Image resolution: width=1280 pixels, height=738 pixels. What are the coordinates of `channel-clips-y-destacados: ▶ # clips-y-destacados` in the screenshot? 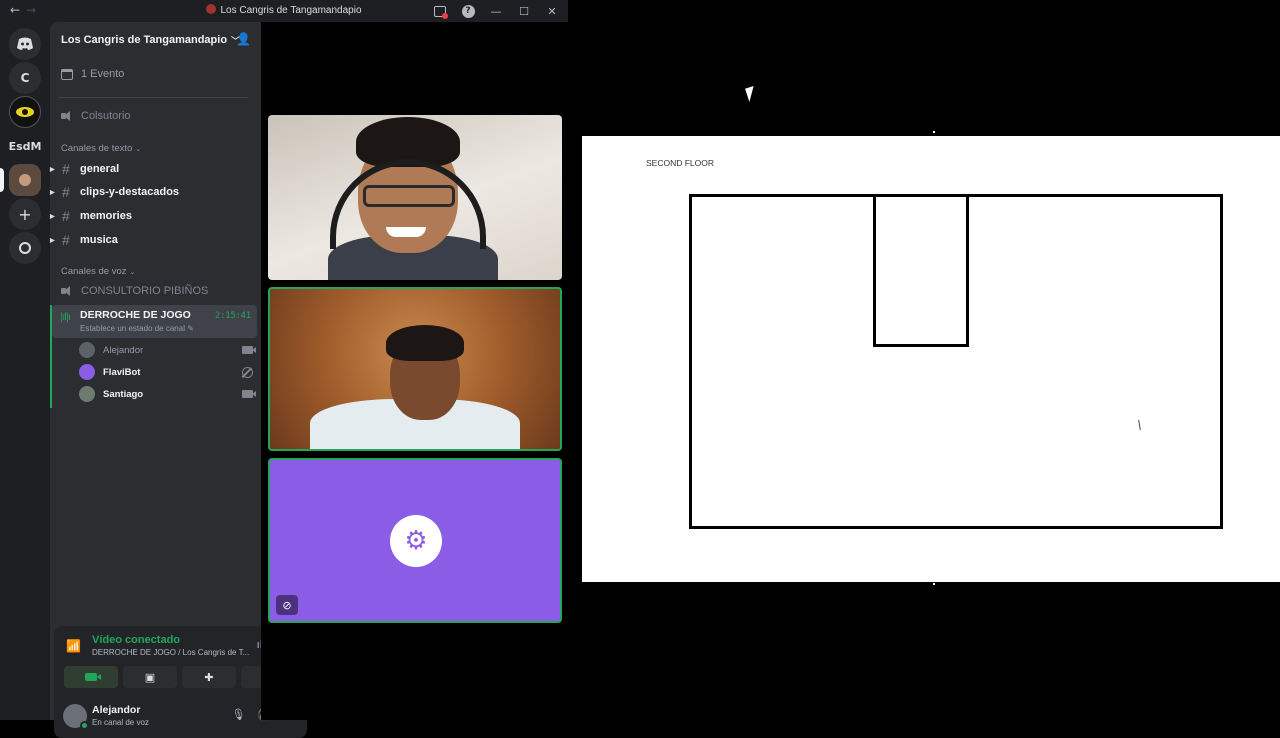 It's located at (150, 192).